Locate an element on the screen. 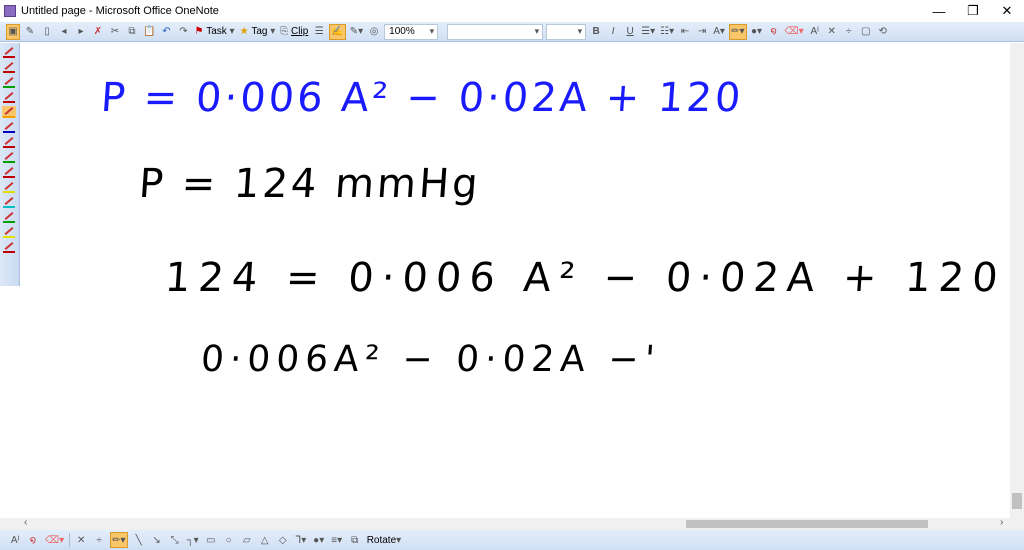  parallelogram-icon: ▱ is located at coordinates (247, 540).